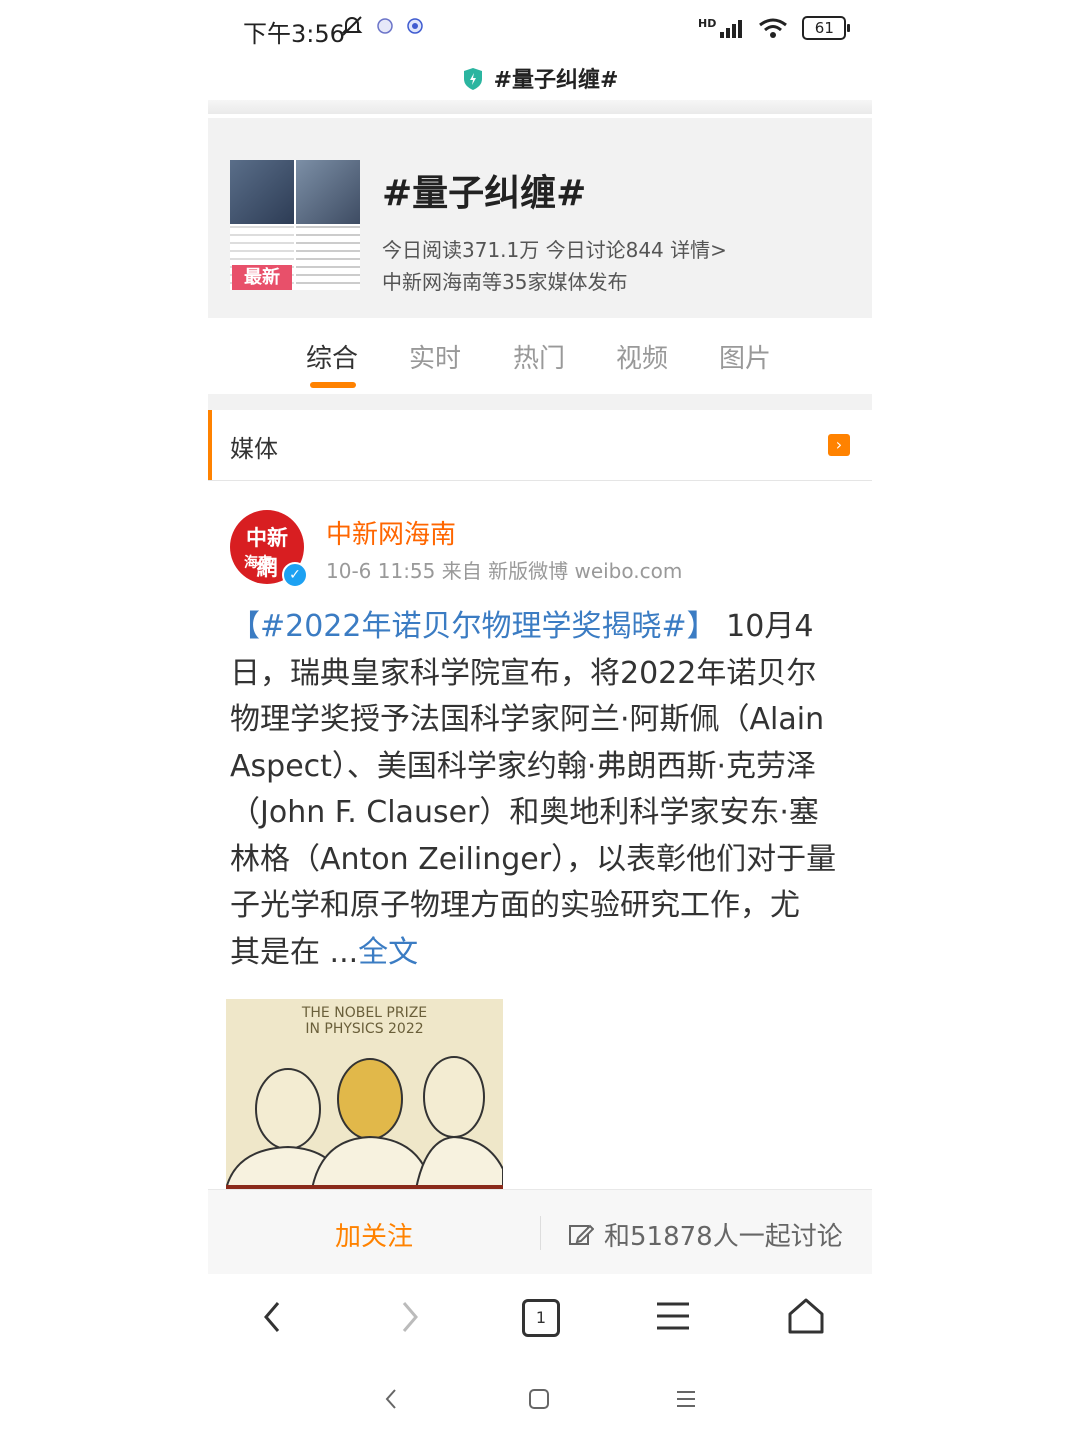 Image resolution: width=1080 pixels, height=1439 pixels. Describe the element at coordinates (352, 26) in the screenshot. I see `bell-muted-icon` at that location.